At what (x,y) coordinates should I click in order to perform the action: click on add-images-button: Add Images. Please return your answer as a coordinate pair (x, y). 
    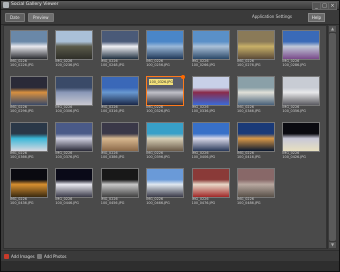
    Looking at the image, I should click on (19, 256).